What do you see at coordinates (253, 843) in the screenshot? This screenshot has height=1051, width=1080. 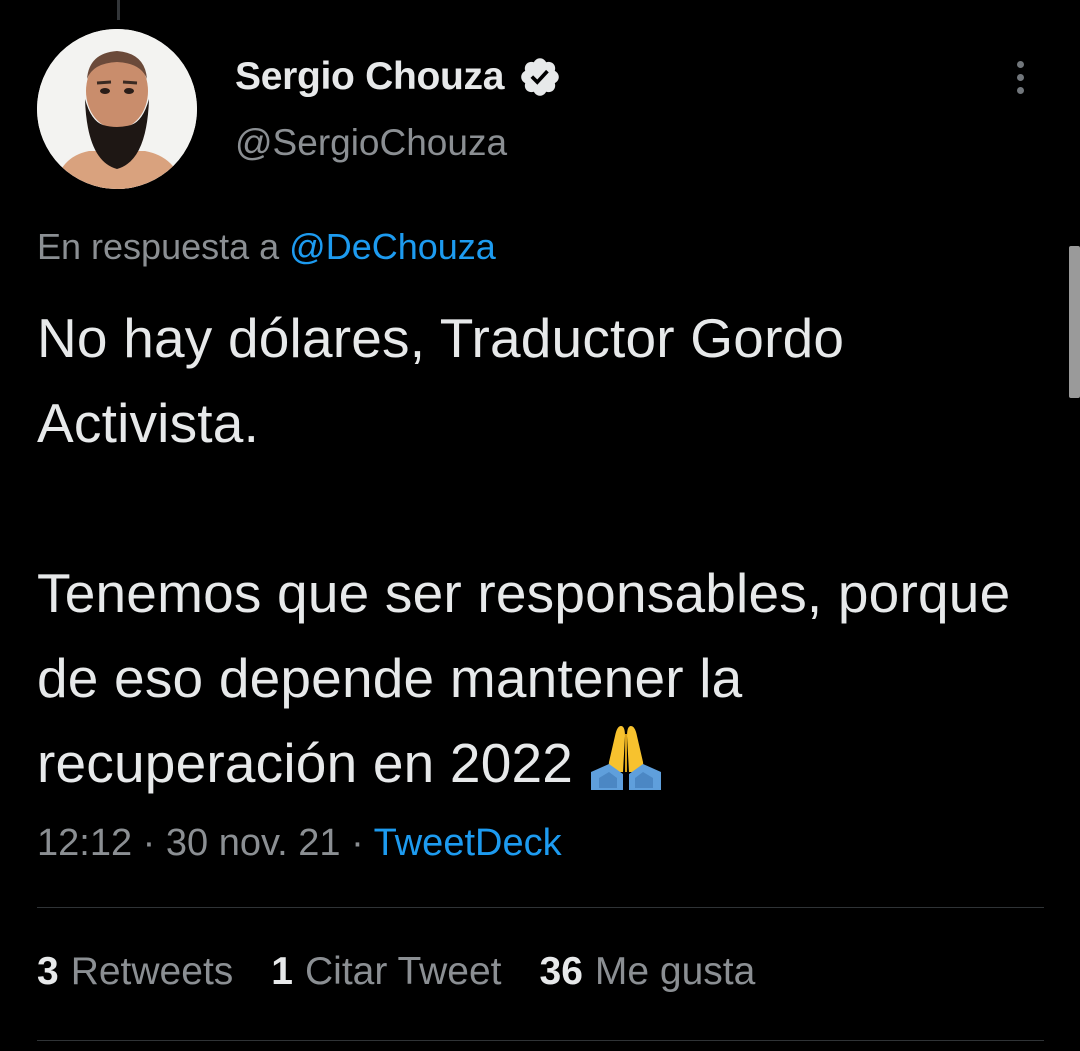 I see `tweet-date: 30 nov. 21` at bounding box center [253, 843].